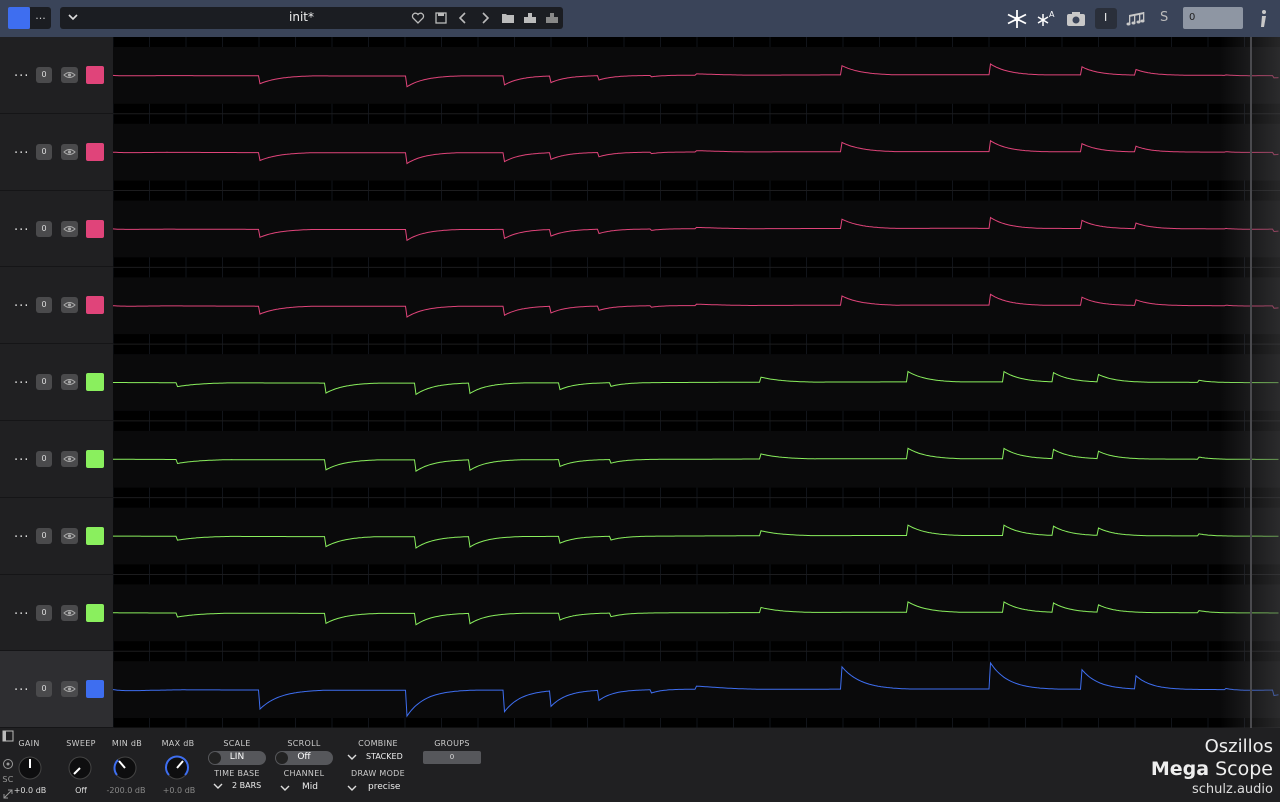 This screenshot has height=802, width=1280. What do you see at coordinates (530, 18) in the screenshot?
I see `import-icon` at bounding box center [530, 18].